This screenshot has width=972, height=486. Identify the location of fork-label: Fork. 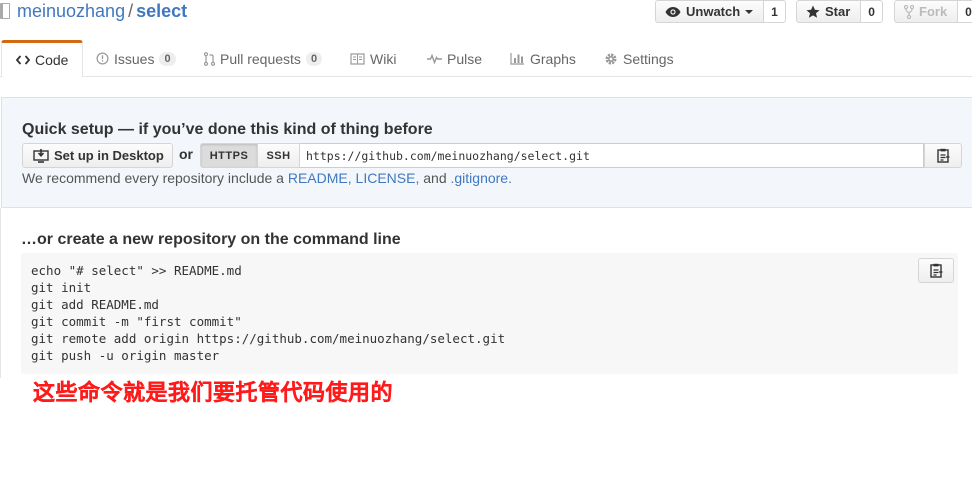
(933, 11).